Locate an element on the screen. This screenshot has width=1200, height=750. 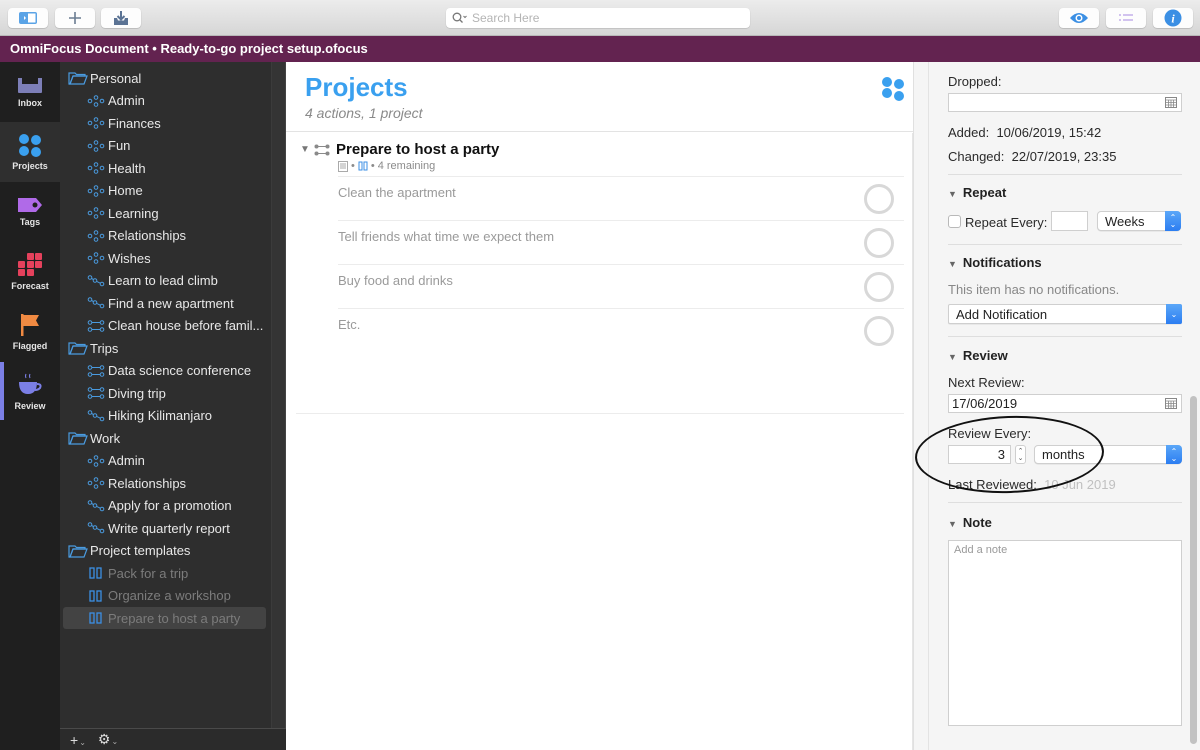
sidebar-folder: Project templates is located at coordinates (125, 551).